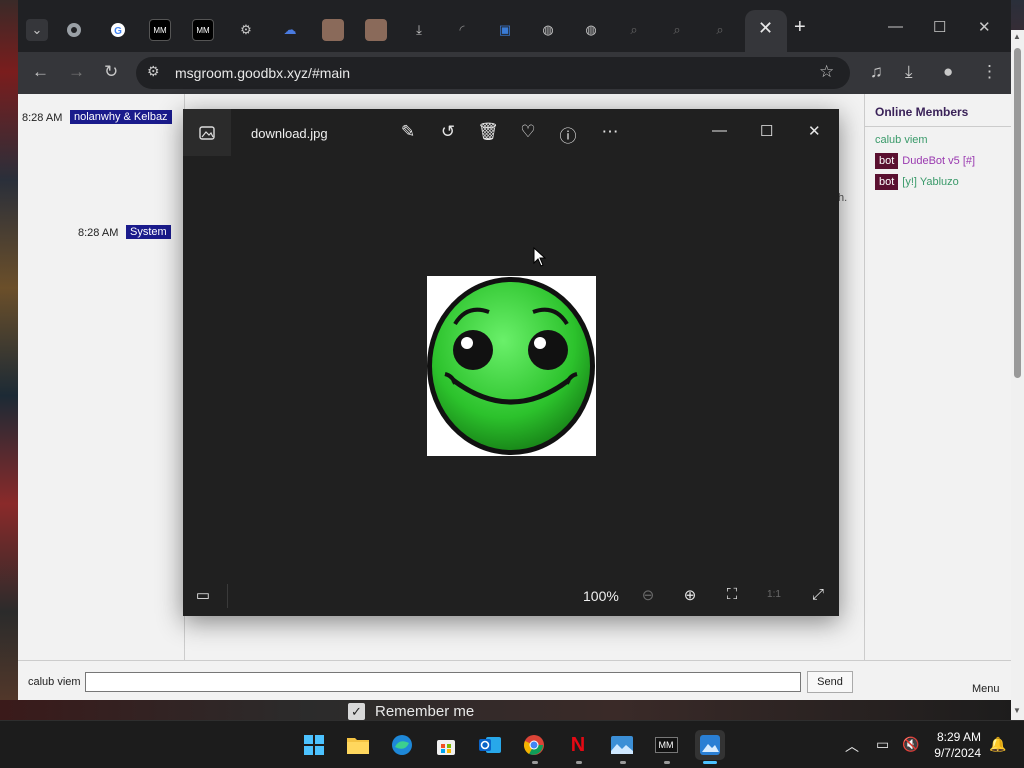 The width and height of the screenshot is (1024, 768). What do you see at coordinates (910, 744) in the screenshot?
I see `volume-muted-icon: 🔇` at bounding box center [910, 744].